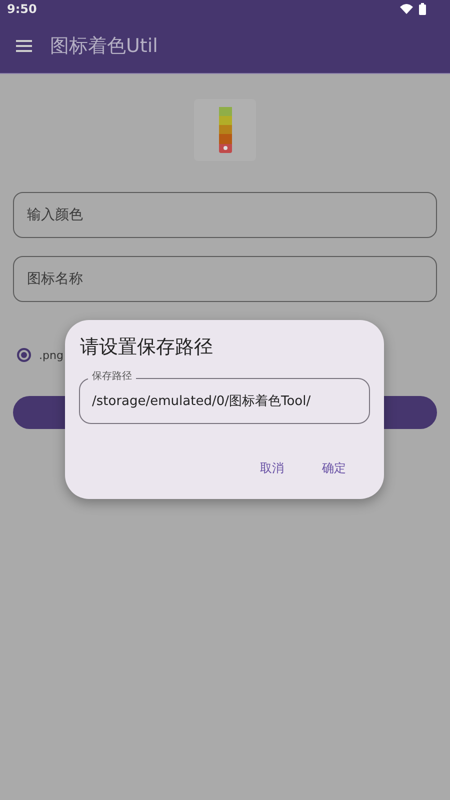  What do you see at coordinates (147, 347) in the screenshot?
I see `dialog-title: 请设置保存路径` at bounding box center [147, 347].